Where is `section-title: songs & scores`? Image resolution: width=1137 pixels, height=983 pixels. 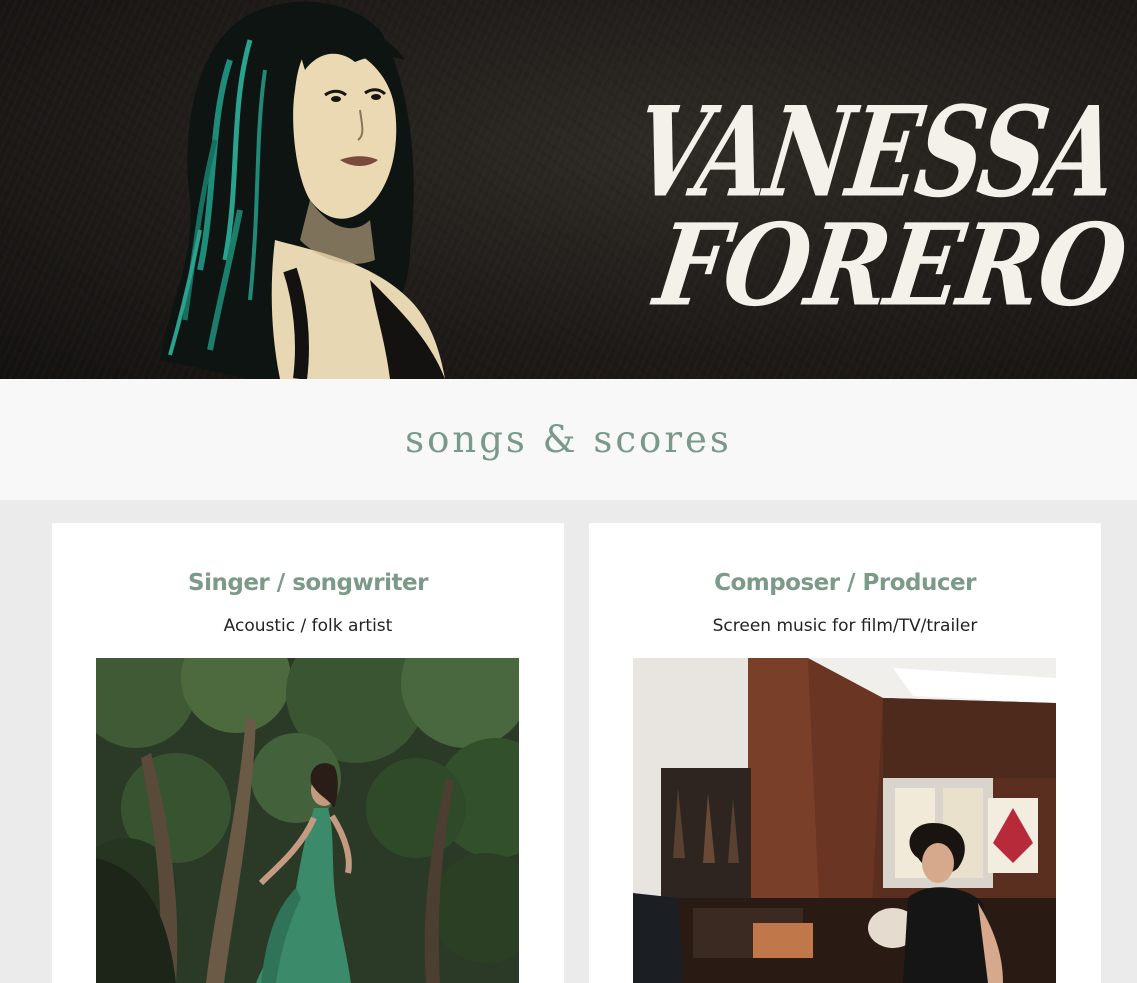
section-title: songs & scores is located at coordinates (568, 439).